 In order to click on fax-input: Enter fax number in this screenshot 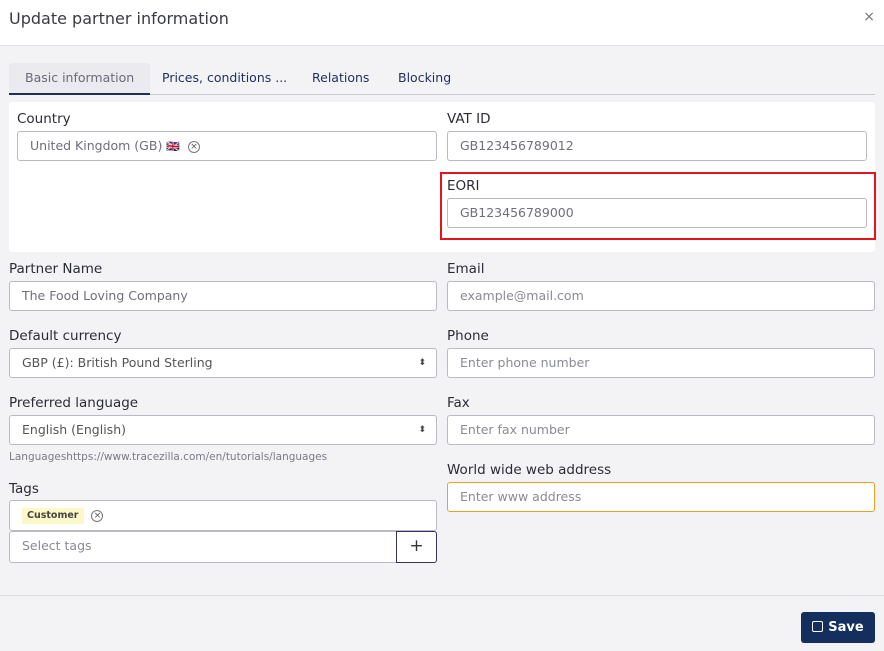, I will do `click(661, 430)`.